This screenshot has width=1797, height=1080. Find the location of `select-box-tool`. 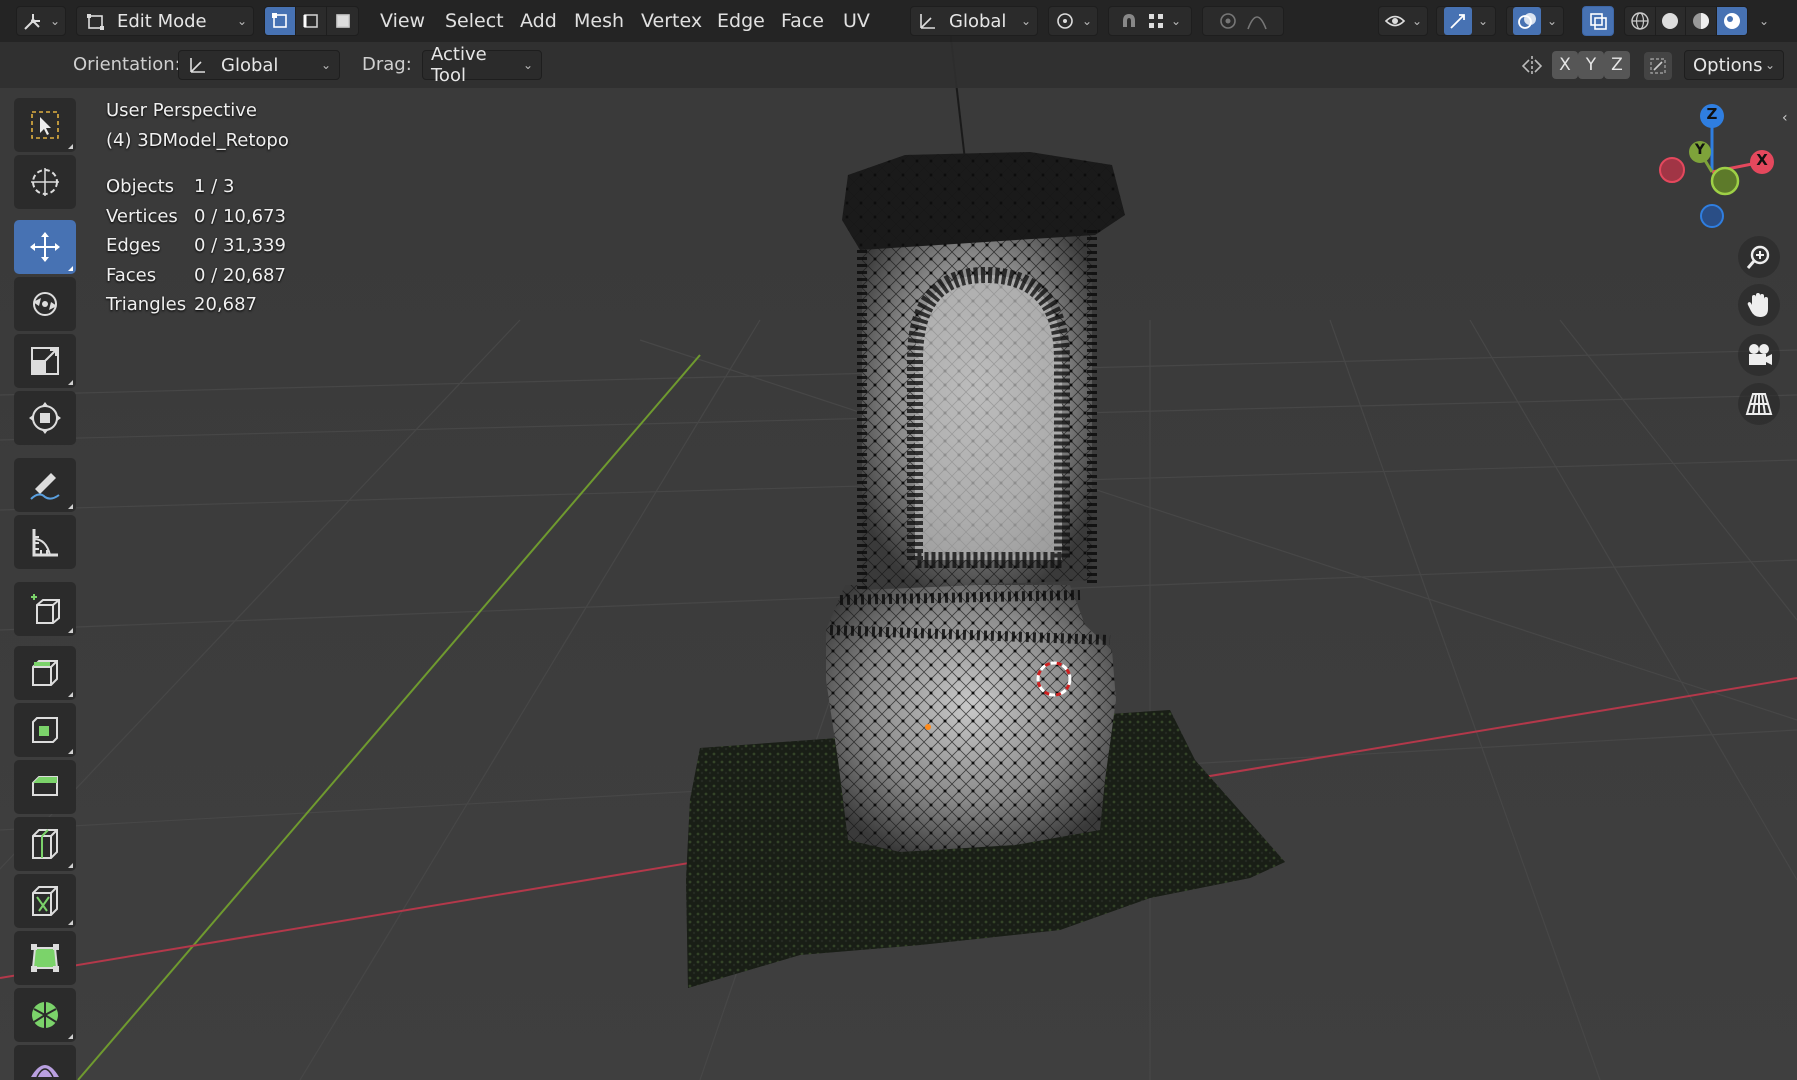

select-box-tool is located at coordinates (45, 125).